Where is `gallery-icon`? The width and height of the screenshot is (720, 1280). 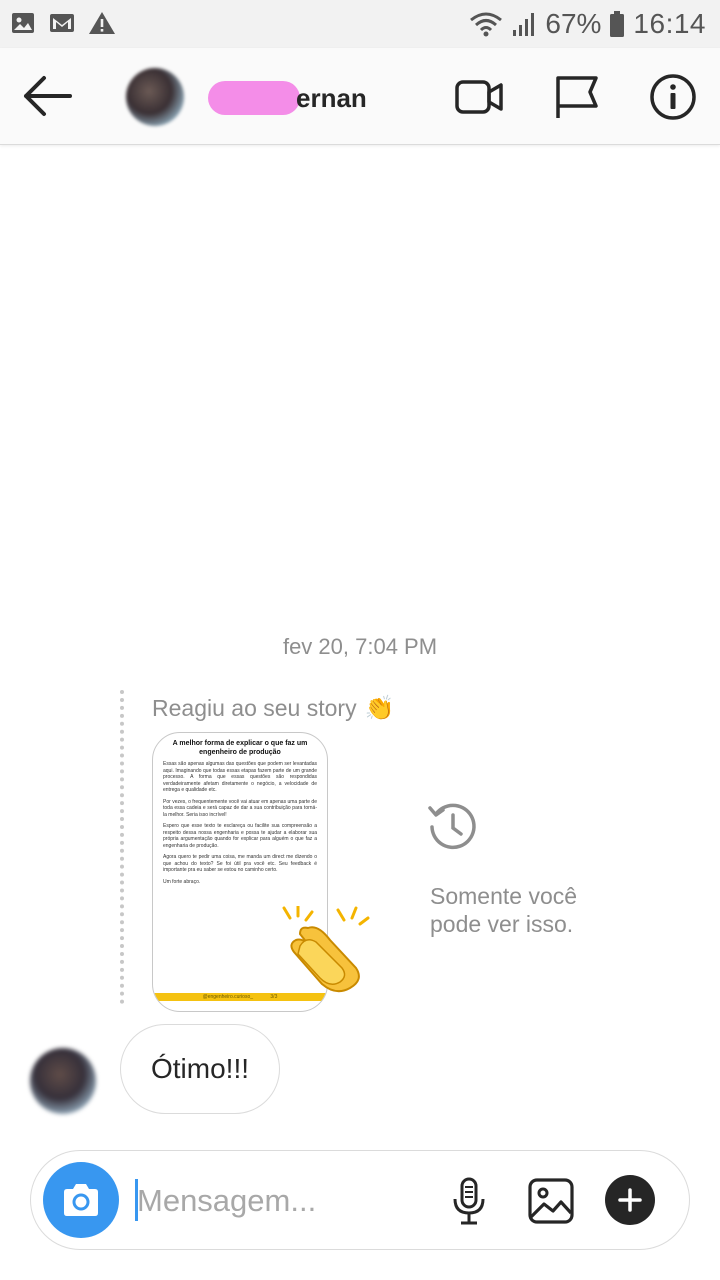
gallery-icon is located at coordinates (551, 1201).